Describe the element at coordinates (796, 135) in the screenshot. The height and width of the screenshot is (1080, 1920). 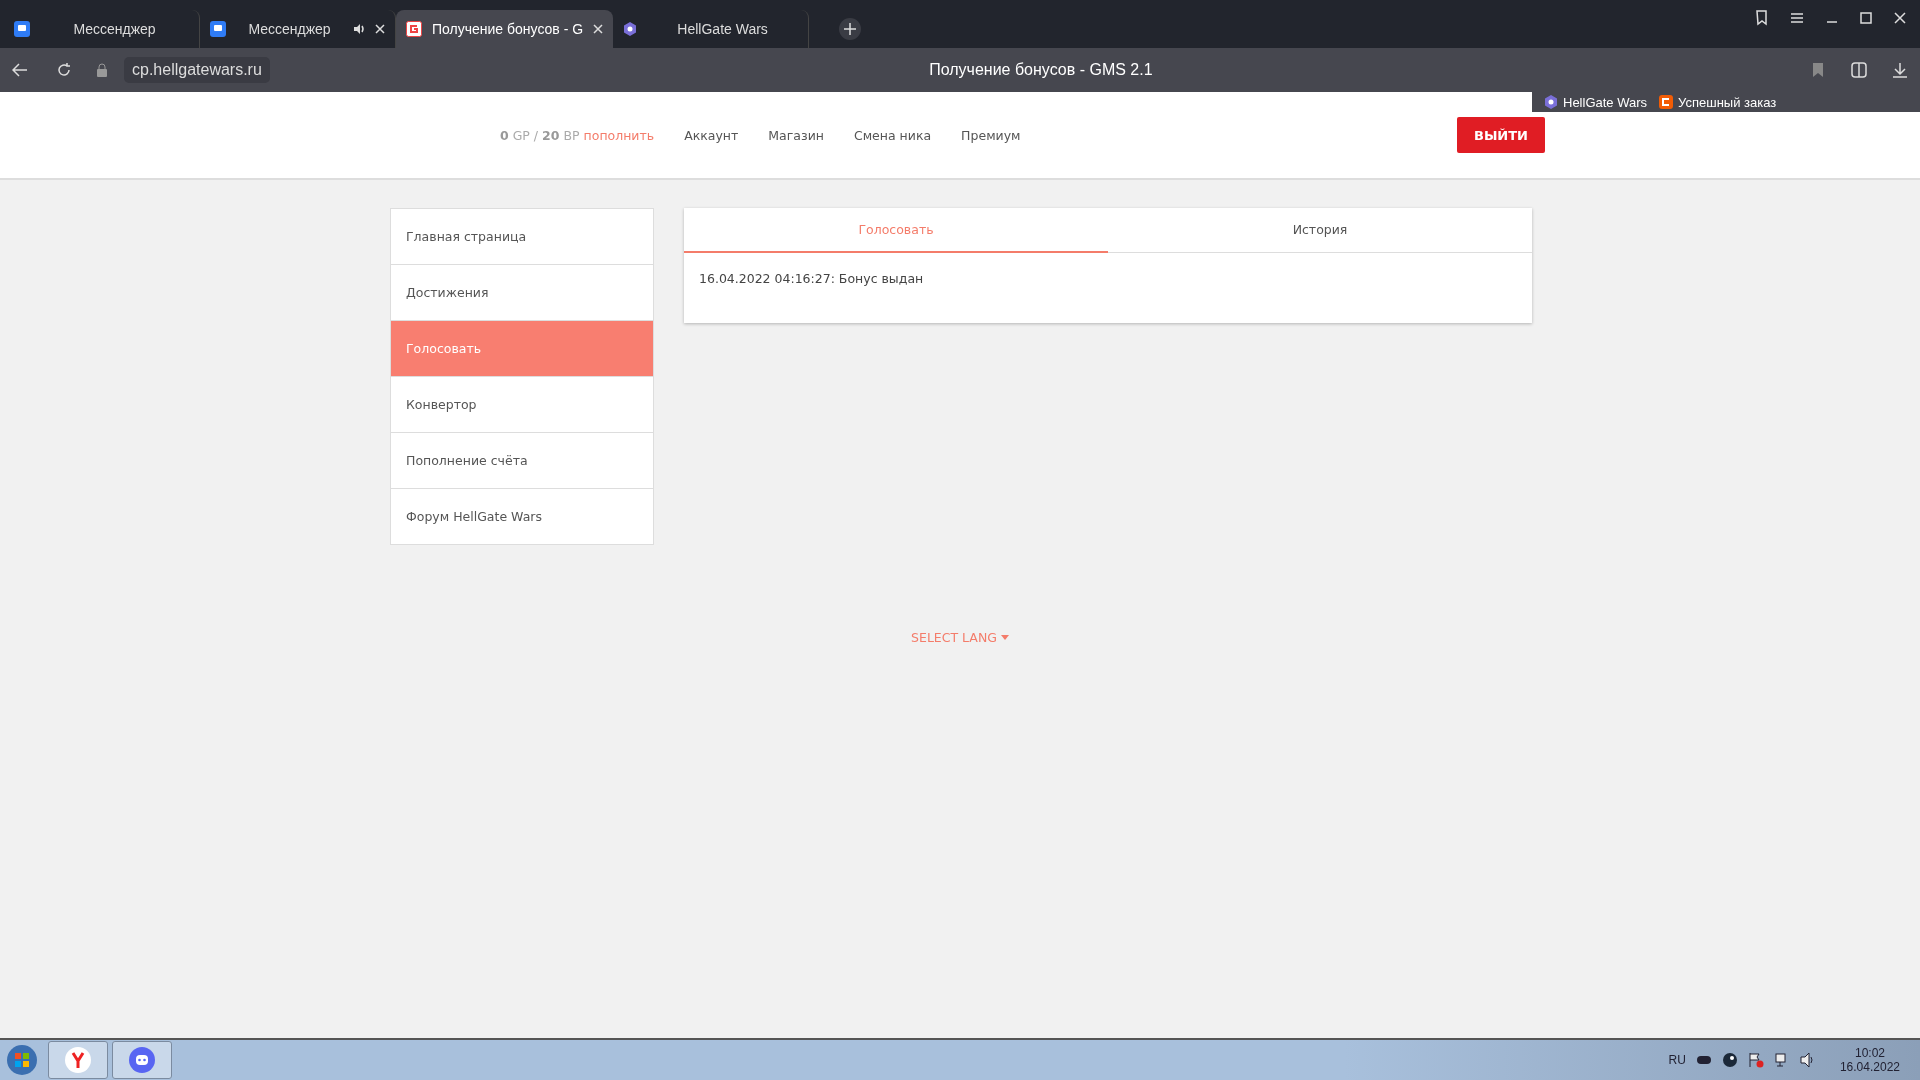
I see `nav-link: Магазин` at that location.